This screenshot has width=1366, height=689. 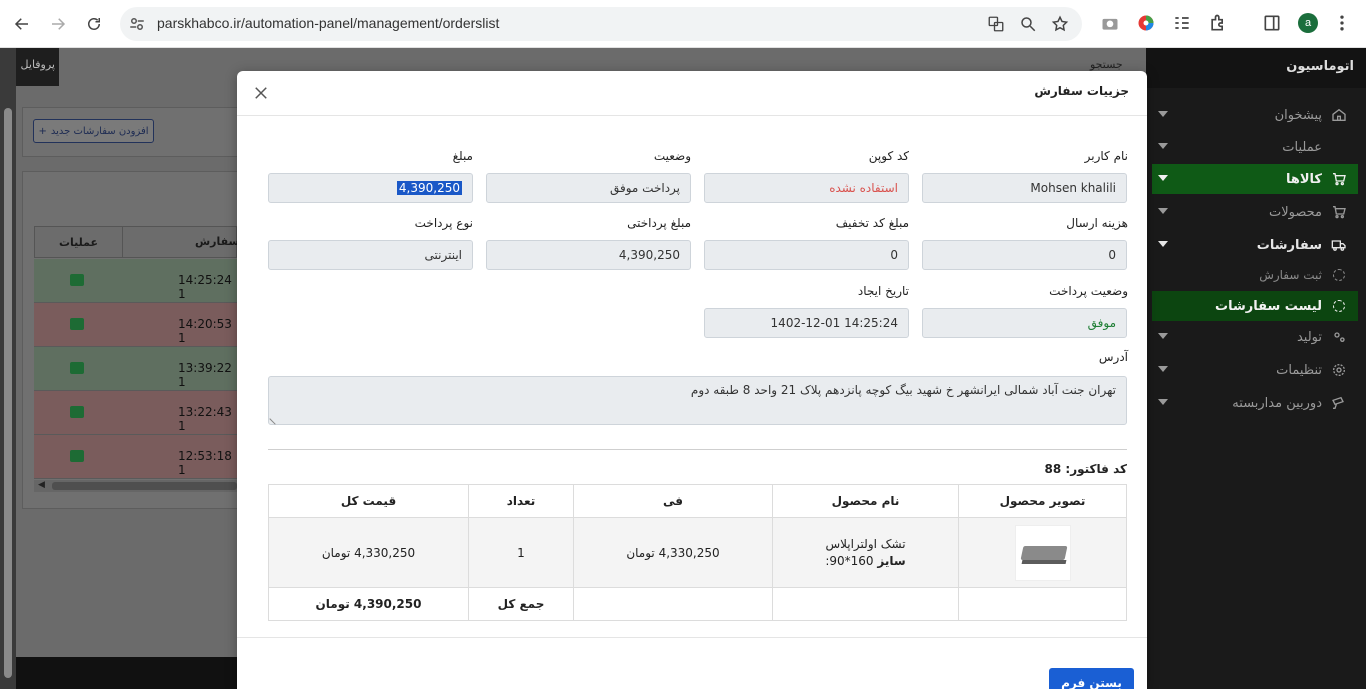 What do you see at coordinates (22, 24) in the screenshot?
I see `back-arrow-icon` at bounding box center [22, 24].